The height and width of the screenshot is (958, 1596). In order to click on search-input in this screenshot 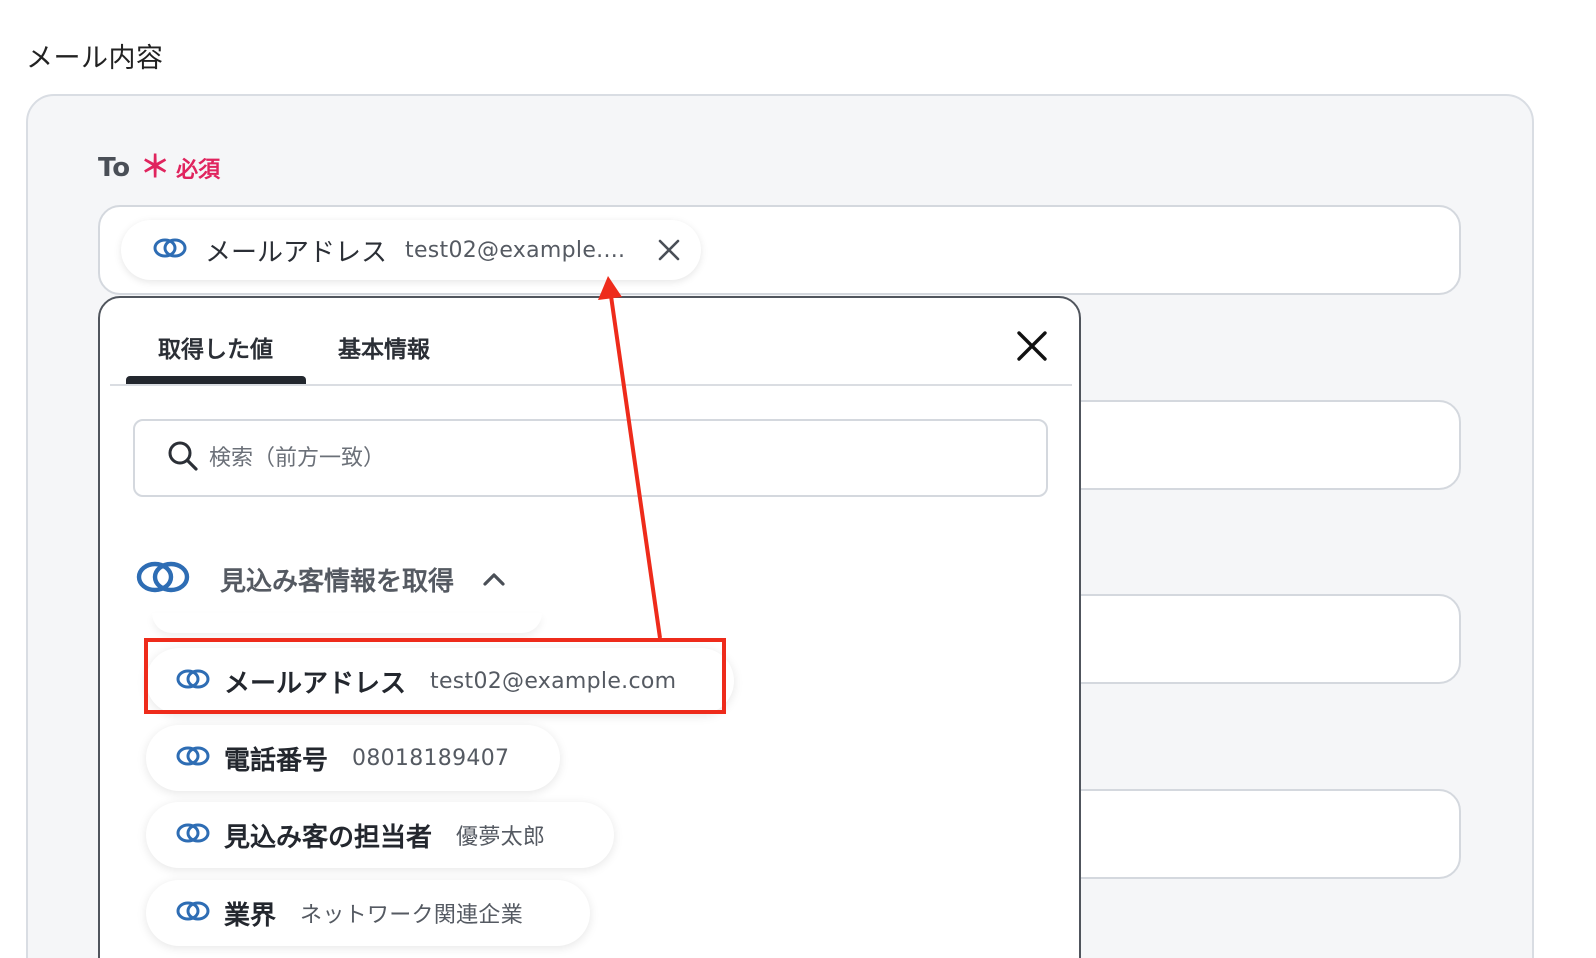, I will do `click(559, 458)`.